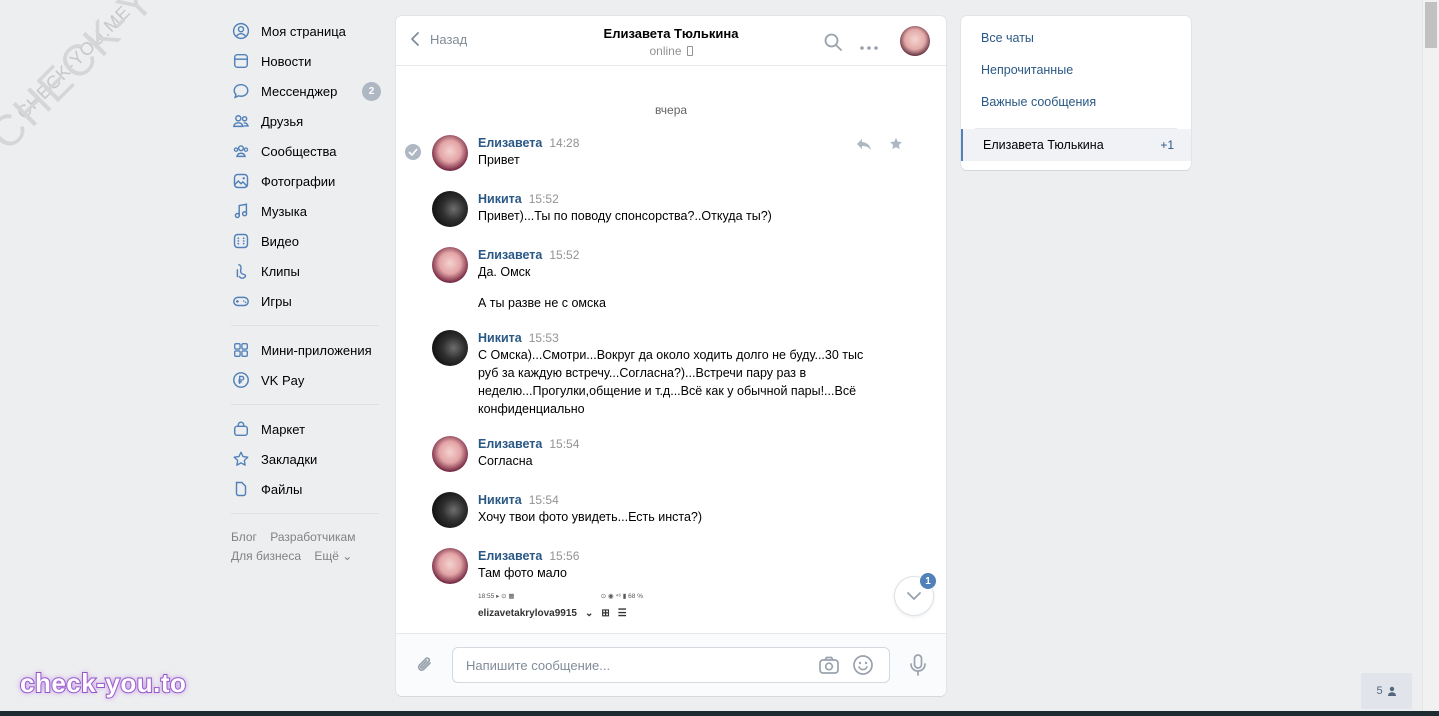 The image size is (1439, 716). I want to click on nav-item-market: Маркет, so click(306, 429).